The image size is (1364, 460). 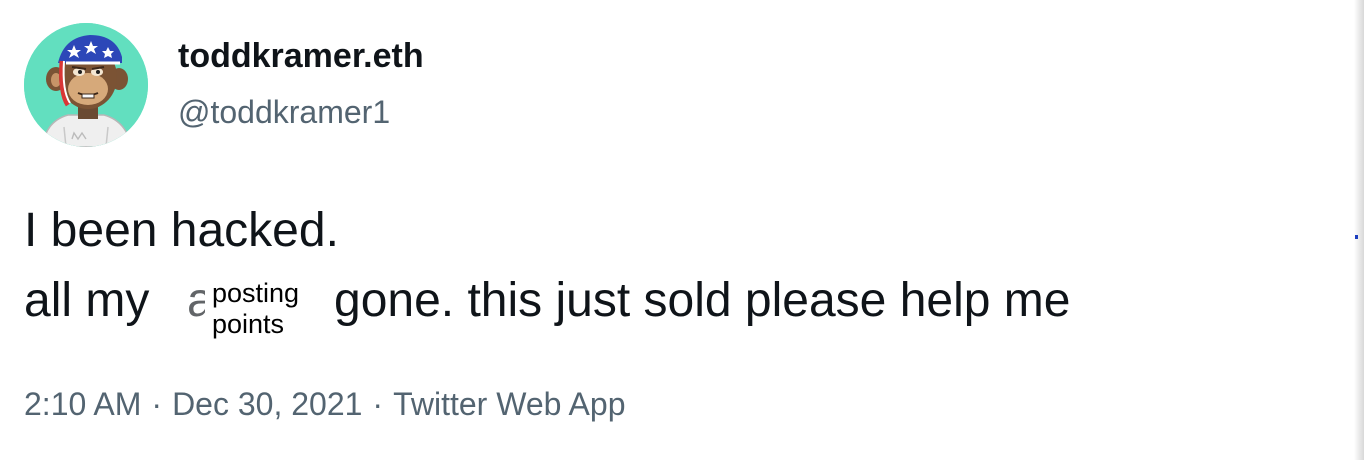 I want to click on tweet-metadata: 2:10 AM · Dec 30, 2021 · Twitter Web App, so click(x=324, y=404).